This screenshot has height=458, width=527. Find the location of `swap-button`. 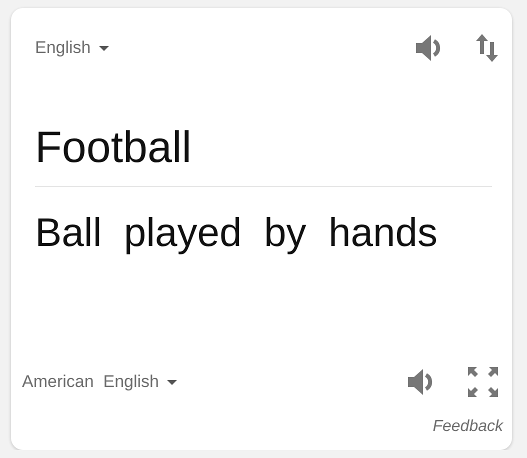

swap-button is located at coordinates (487, 48).